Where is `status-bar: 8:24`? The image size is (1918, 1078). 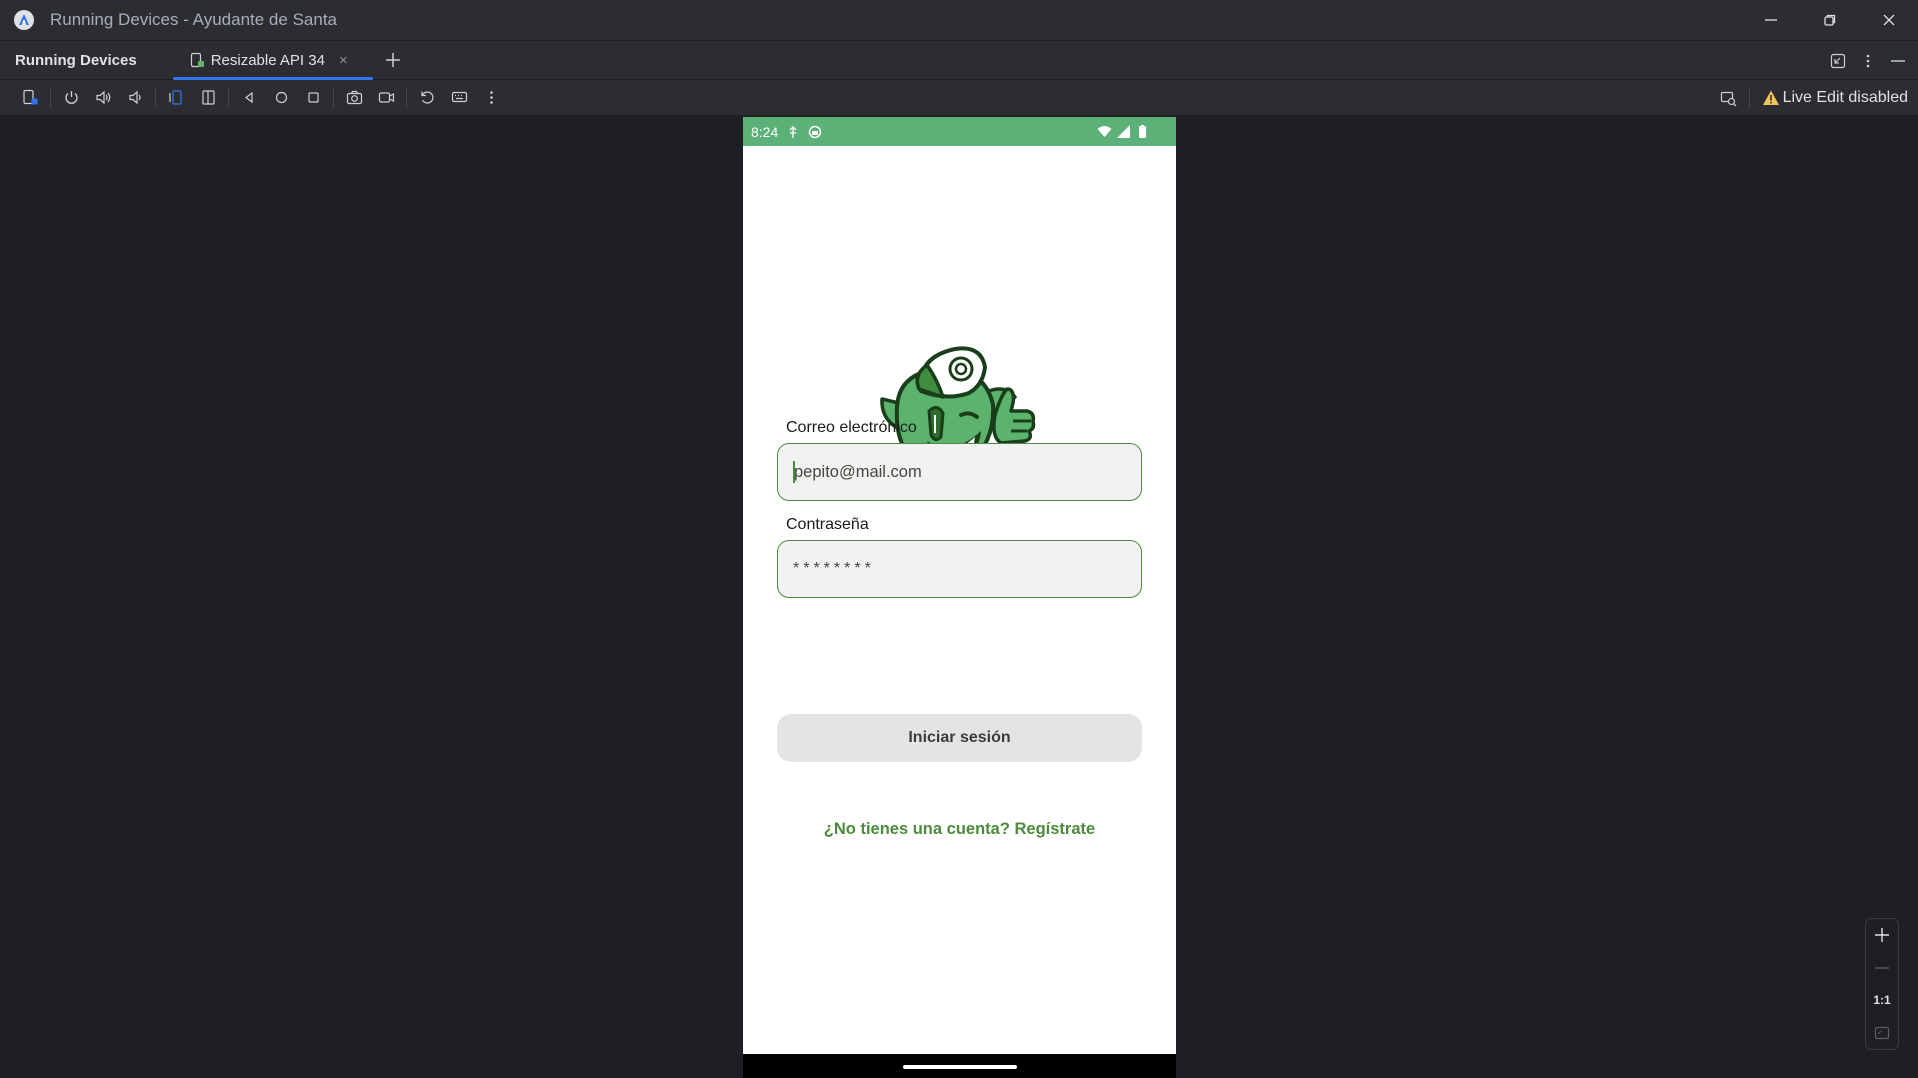 status-bar: 8:24 is located at coordinates (959, 131).